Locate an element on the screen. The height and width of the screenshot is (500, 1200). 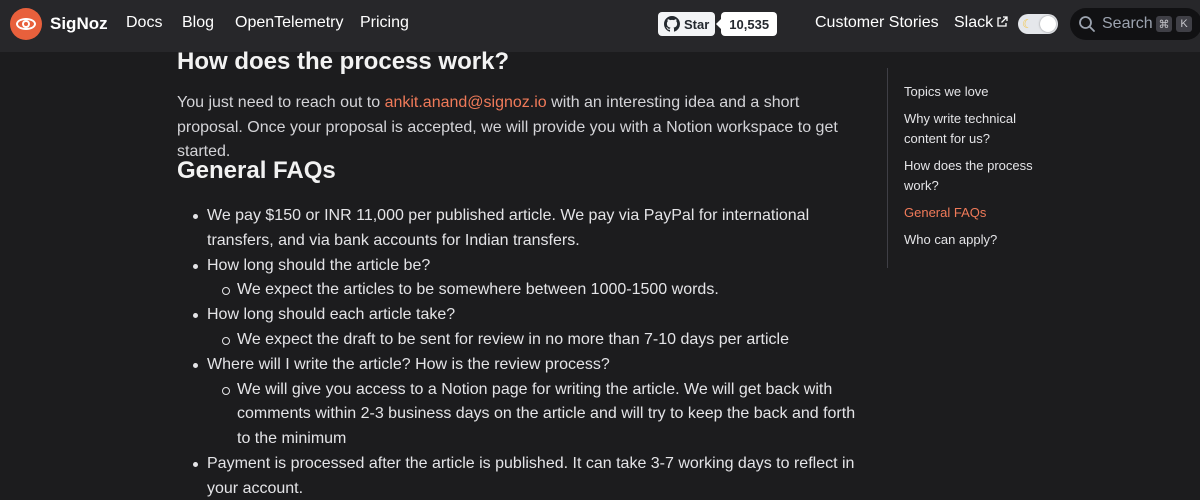
toc-item-topics-we-love: Topics we love is located at coordinates (967, 92).